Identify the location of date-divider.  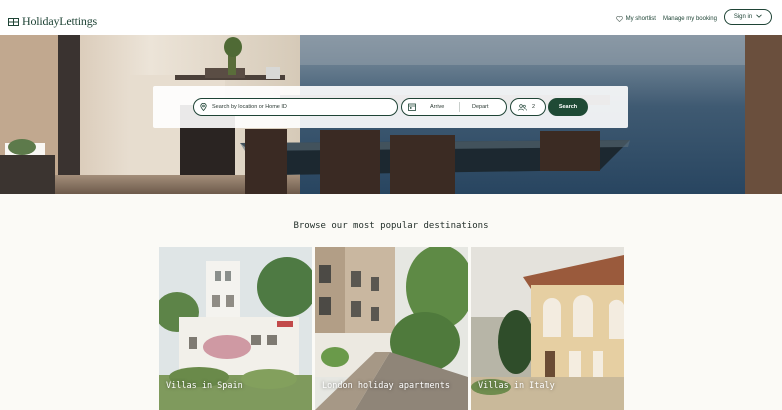
(459, 107).